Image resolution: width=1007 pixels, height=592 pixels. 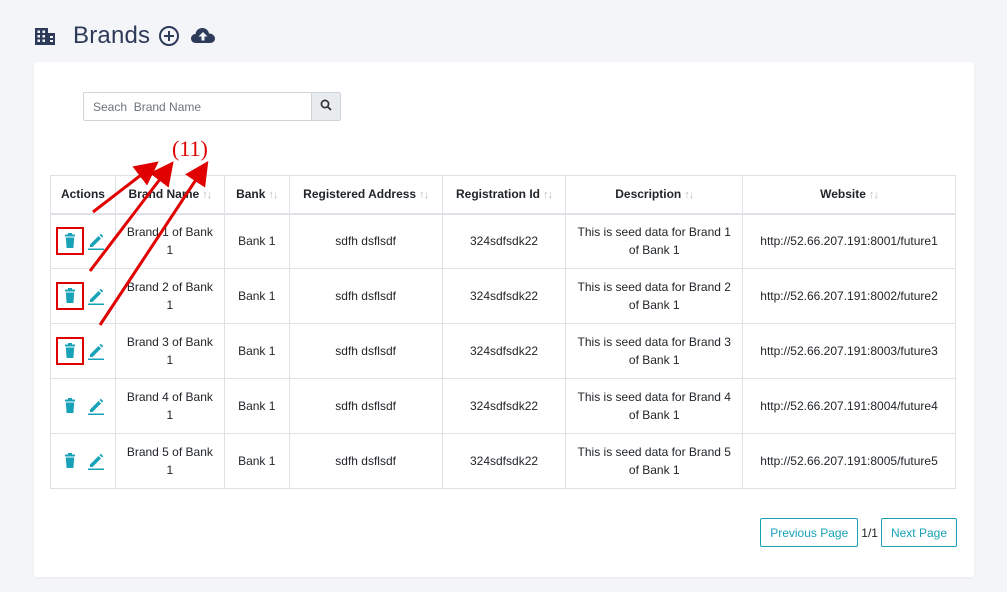 What do you see at coordinates (869, 532) in the screenshot?
I see `page-count: 1/1` at bounding box center [869, 532].